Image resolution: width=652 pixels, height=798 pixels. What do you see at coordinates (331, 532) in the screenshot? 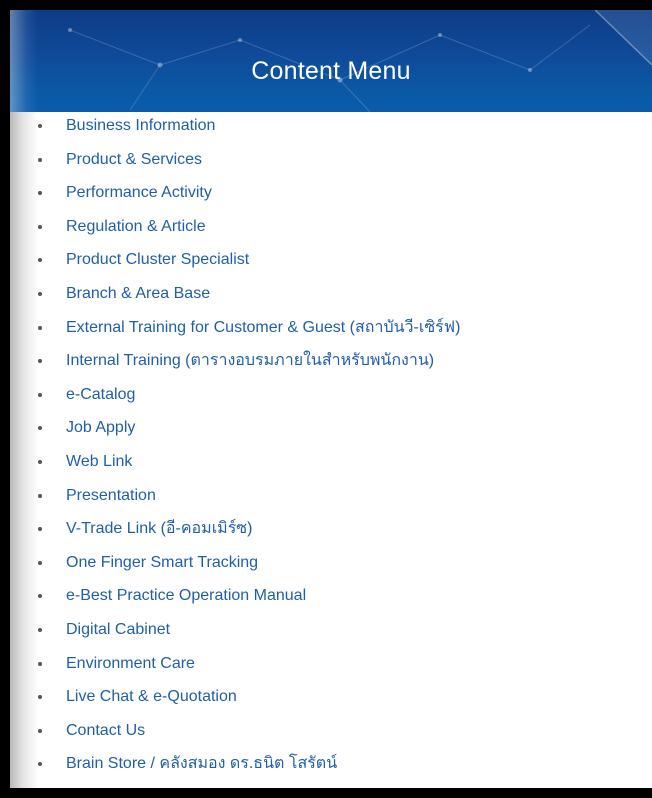
I see `menu-item-v-trade-link: V-Trade Link (อี-คอมเมิร์ซ)` at bounding box center [331, 532].